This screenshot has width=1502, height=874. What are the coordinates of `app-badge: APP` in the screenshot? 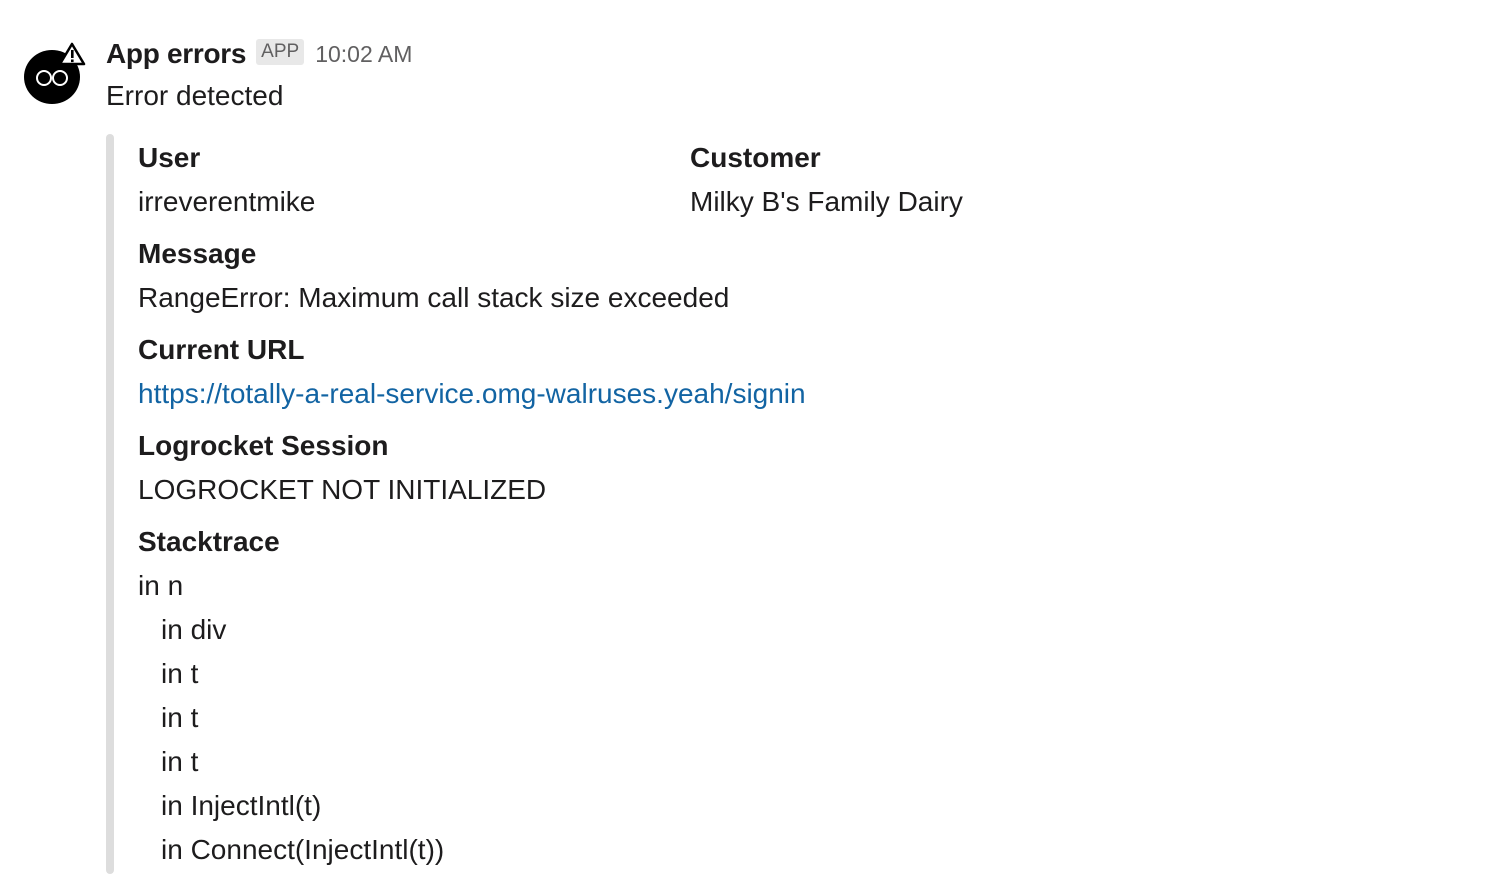 It's located at (280, 52).